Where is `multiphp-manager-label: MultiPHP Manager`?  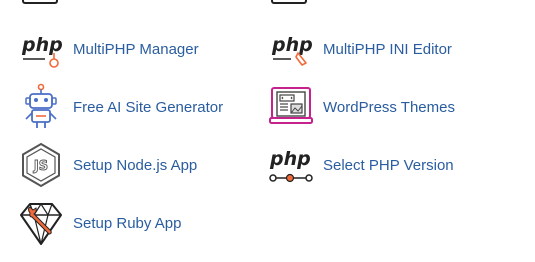
multiphp-manager-label: MultiPHP Manager is located at coordinates (136, 49).